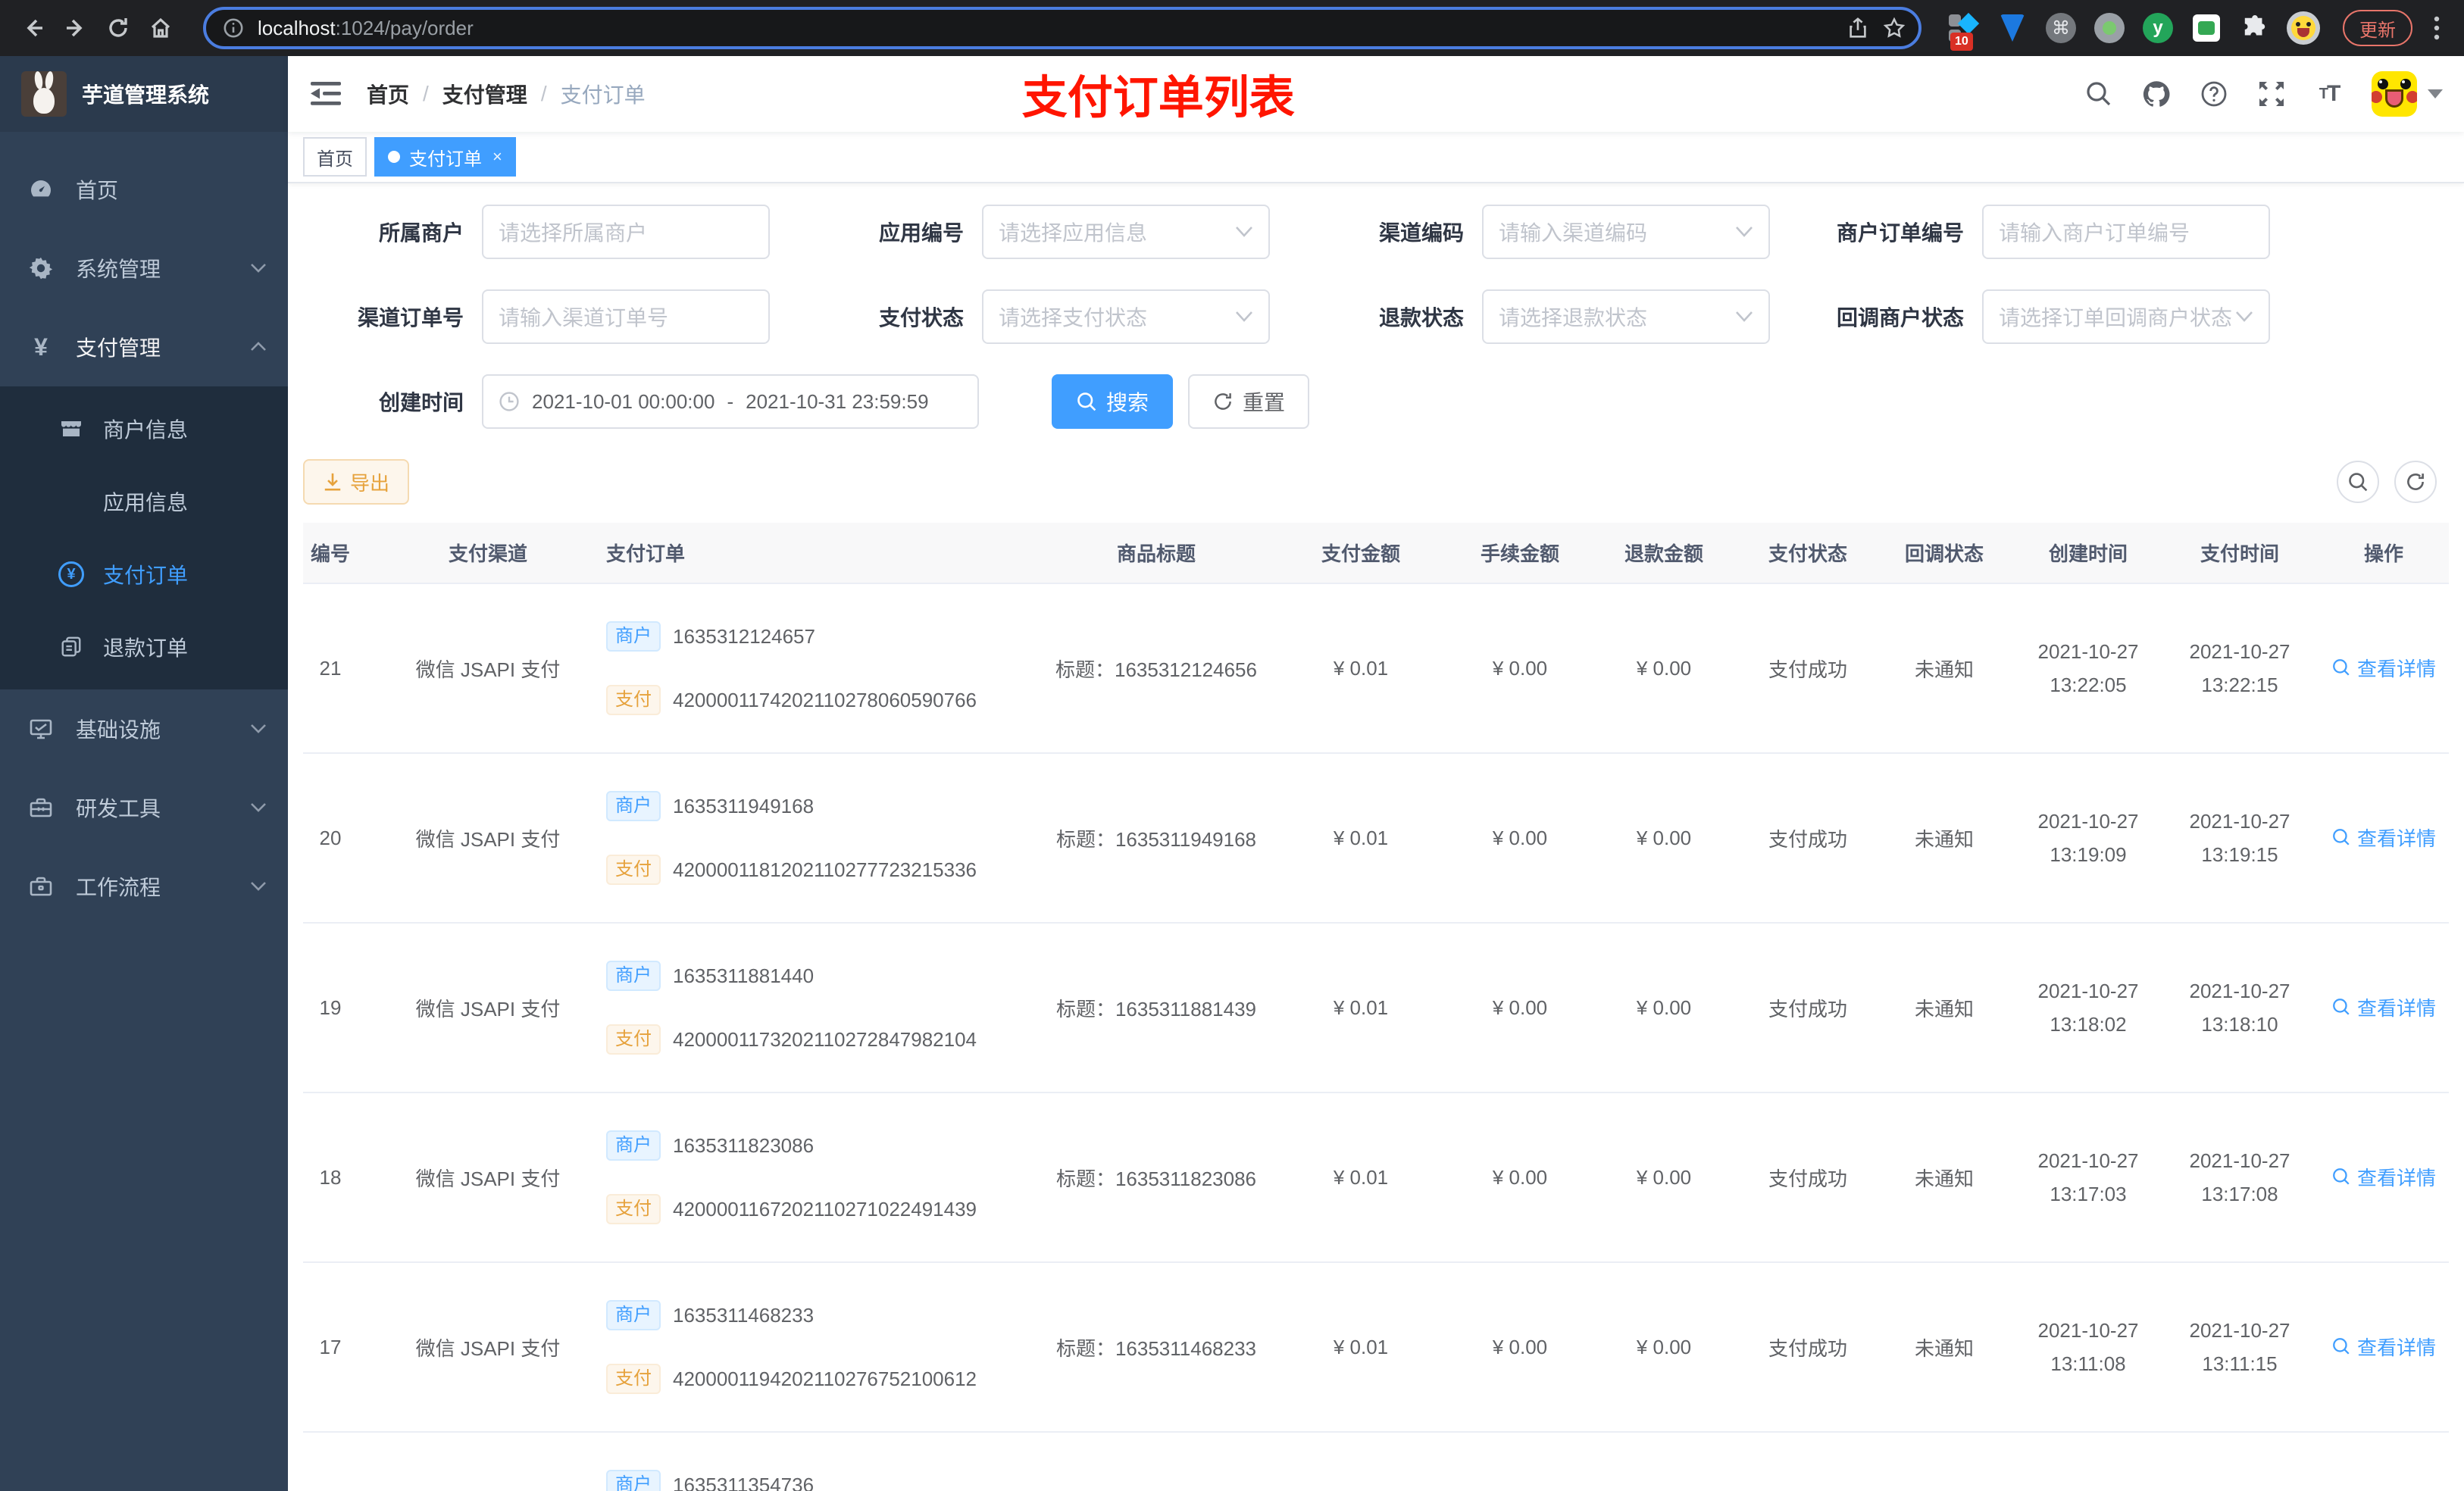 This screenshot has width=2464, height=1491. Describe the element at coordinates (2206, 28) in the screenshot. I see `extension-chat-icon` at that location.